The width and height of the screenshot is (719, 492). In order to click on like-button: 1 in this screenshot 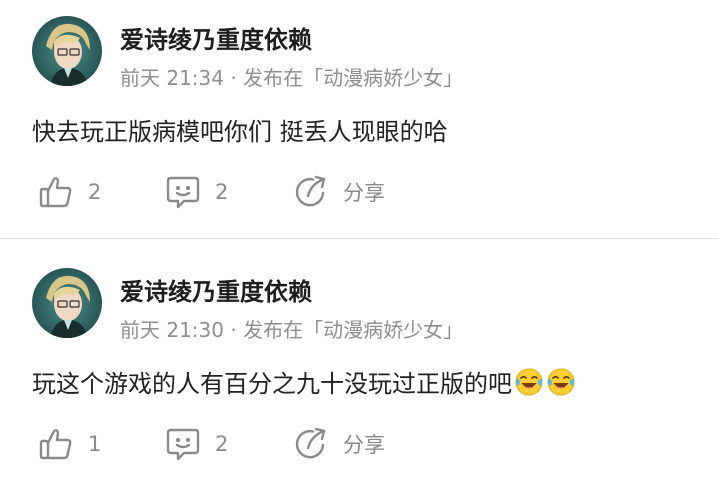, I will do `click(69, 444)`.